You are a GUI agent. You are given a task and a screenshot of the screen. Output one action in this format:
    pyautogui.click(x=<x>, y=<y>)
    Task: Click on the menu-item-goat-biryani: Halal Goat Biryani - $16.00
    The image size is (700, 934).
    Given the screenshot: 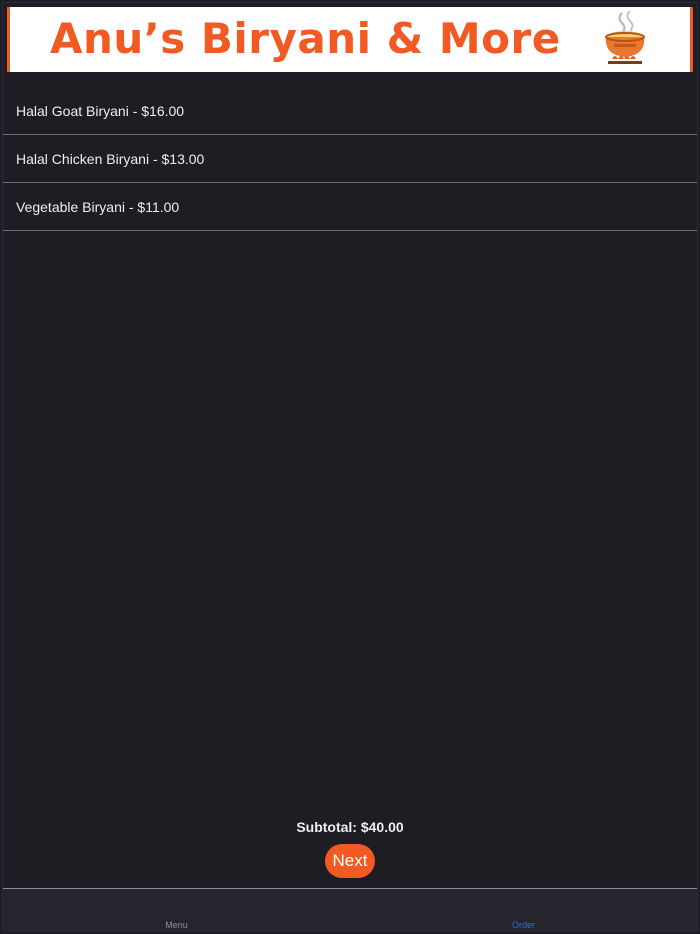 What is the action you would take?
    pyautogui.click(x=350, y=111)
    